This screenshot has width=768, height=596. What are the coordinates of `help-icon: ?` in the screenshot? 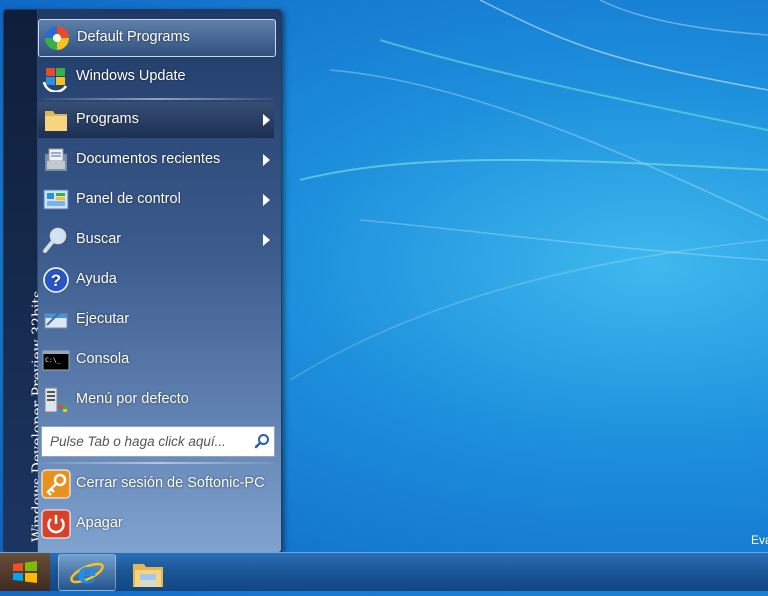 It's located at (56, 280).